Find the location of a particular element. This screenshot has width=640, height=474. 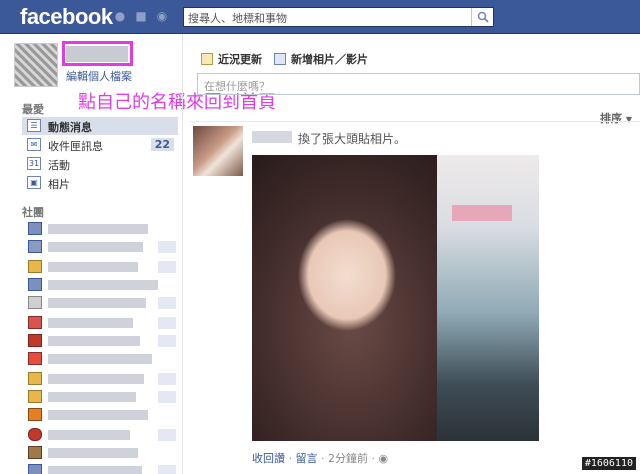

status-input: 在想什麼嗎？ is located at coordinates (418, 84).